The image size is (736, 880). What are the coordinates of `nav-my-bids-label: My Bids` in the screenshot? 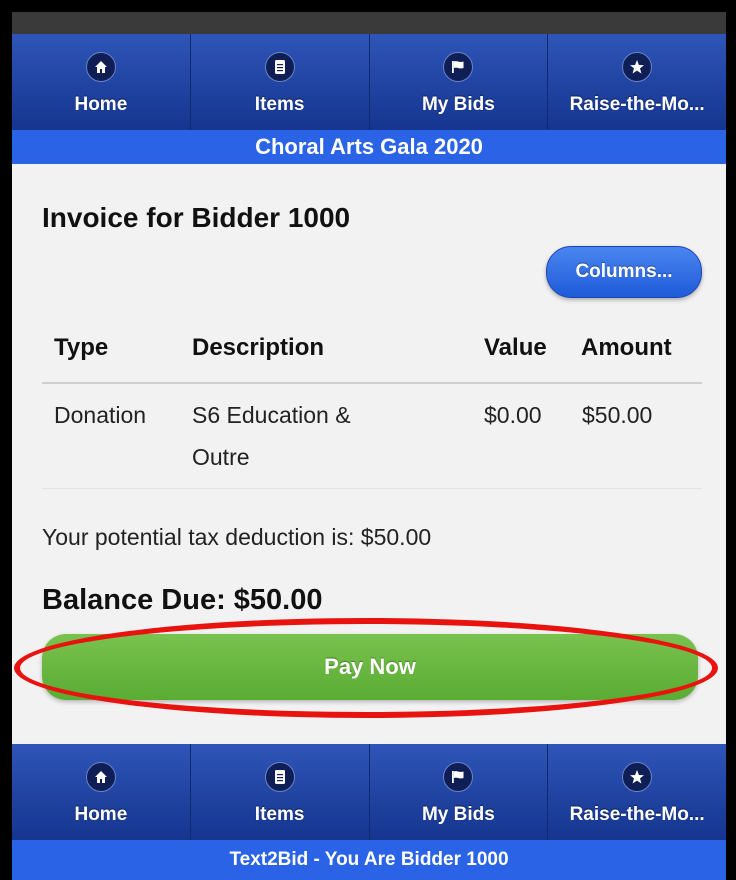 It's located at (458, 104).